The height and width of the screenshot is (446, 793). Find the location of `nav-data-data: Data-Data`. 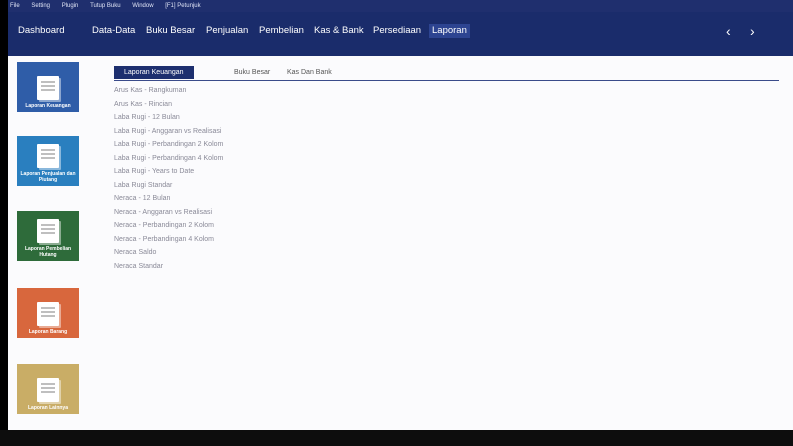

nav-data-data: Data-Data is located at coordinates (113, 31).